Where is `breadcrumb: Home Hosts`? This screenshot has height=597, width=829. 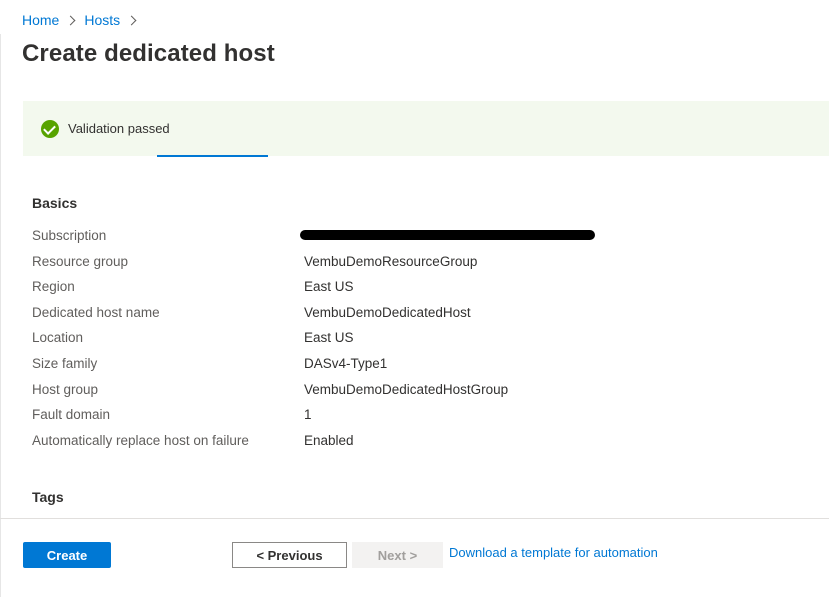
breadcrumb: Home Hosts is located at coordinates (83, 20).